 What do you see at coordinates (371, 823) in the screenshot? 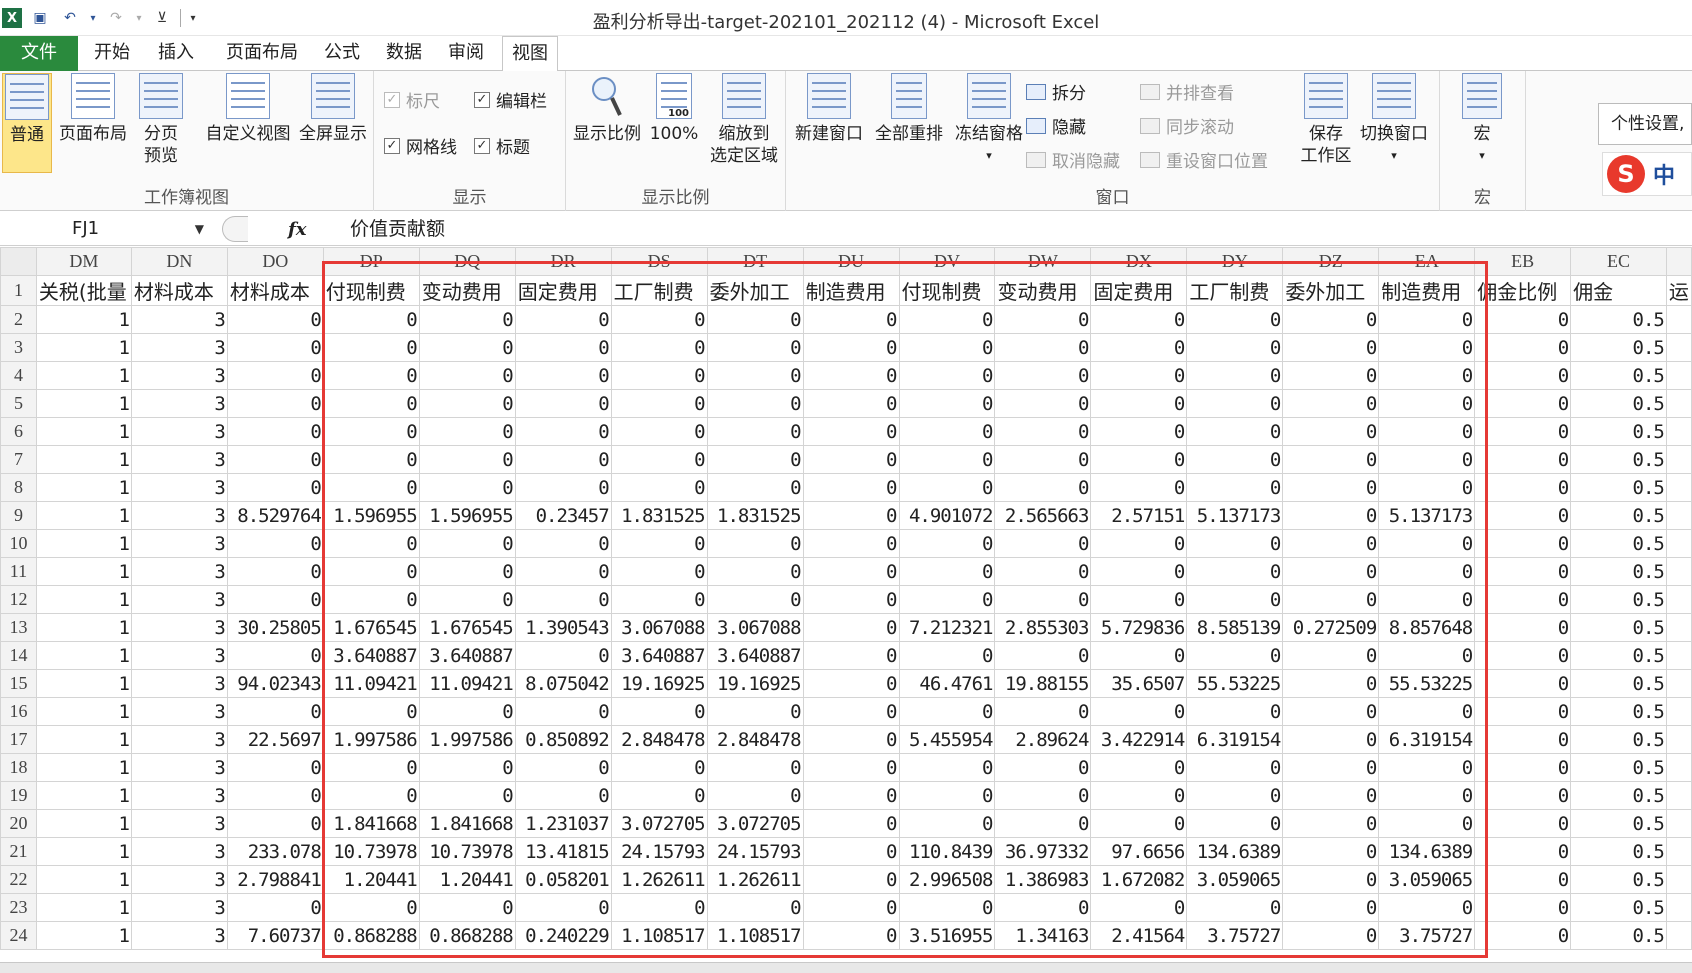
I see `data-cell: 1.841668` at bounding box center [371, 823].